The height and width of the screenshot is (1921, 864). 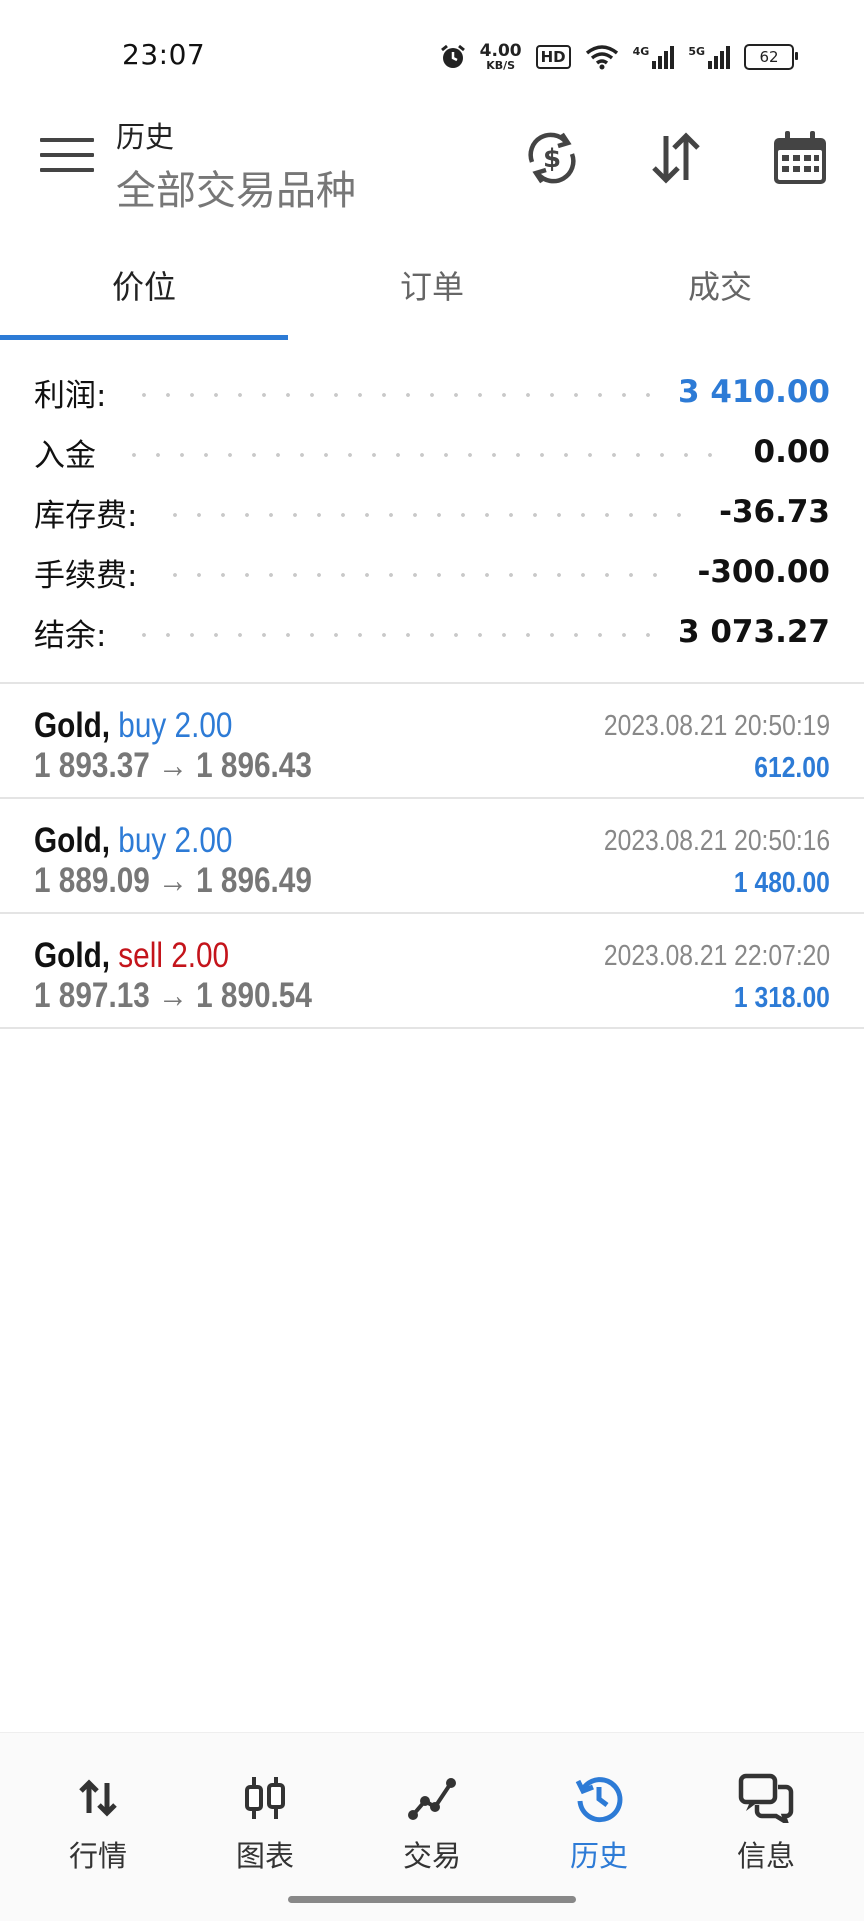 What do you see at coordinates (432, 1899) in the screenshot?
I see `home-indicator` at bounding box center [432, 1899].